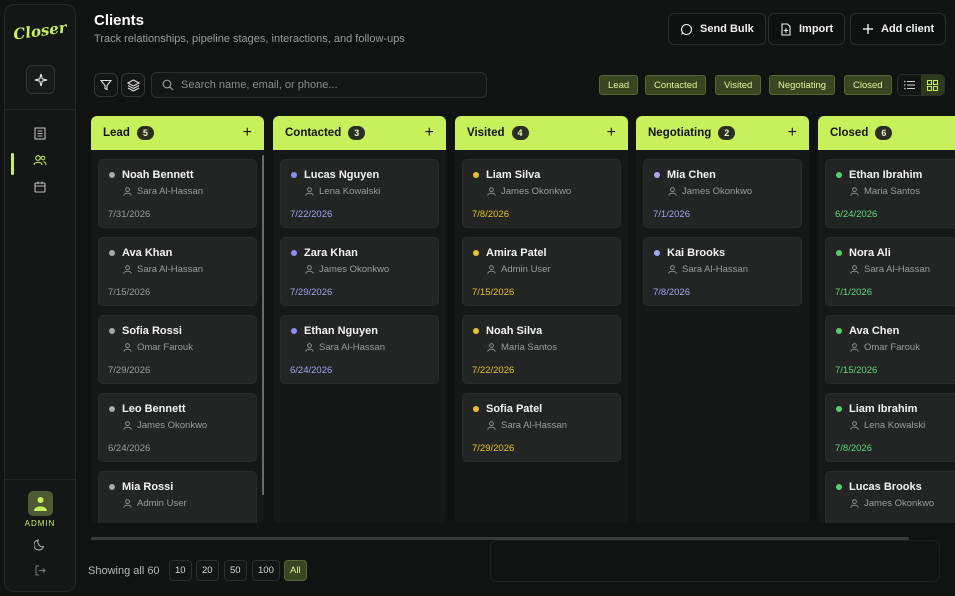  Describe the element at coordinates (359, 193) in the screenshot. I see `client-card: Lucas Nguyen Lena Kowalski 7/22/2026` at that location.